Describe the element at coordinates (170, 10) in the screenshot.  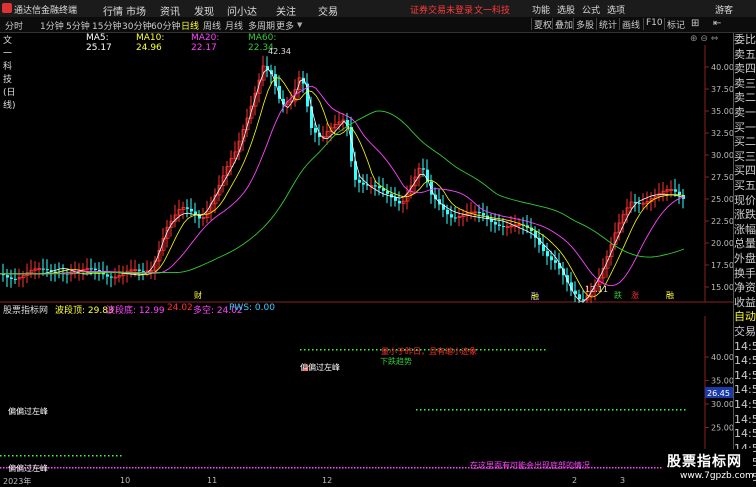
I see `menu-zixun: 资讯` at that location.